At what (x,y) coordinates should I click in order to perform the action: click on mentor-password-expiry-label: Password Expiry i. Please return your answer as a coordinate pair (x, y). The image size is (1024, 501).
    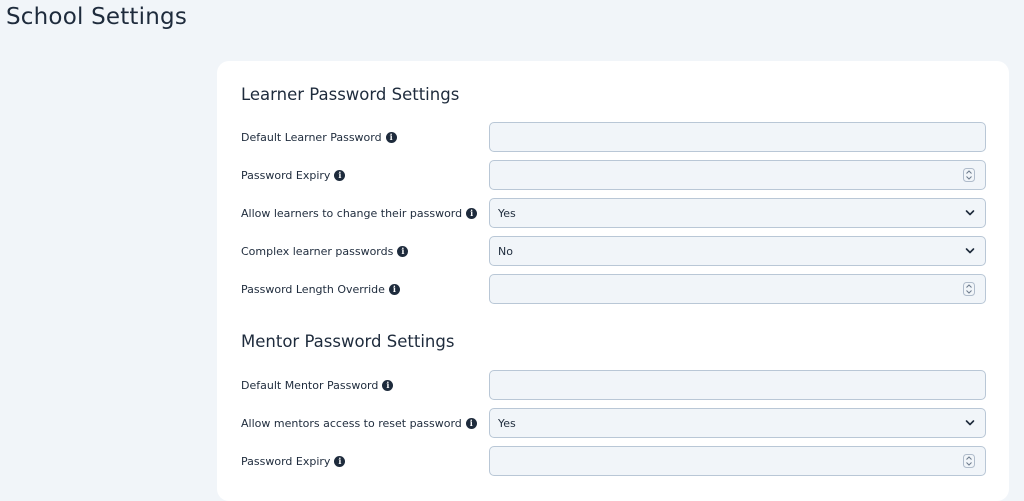
    Looking at the image, I should click on (293, 461).